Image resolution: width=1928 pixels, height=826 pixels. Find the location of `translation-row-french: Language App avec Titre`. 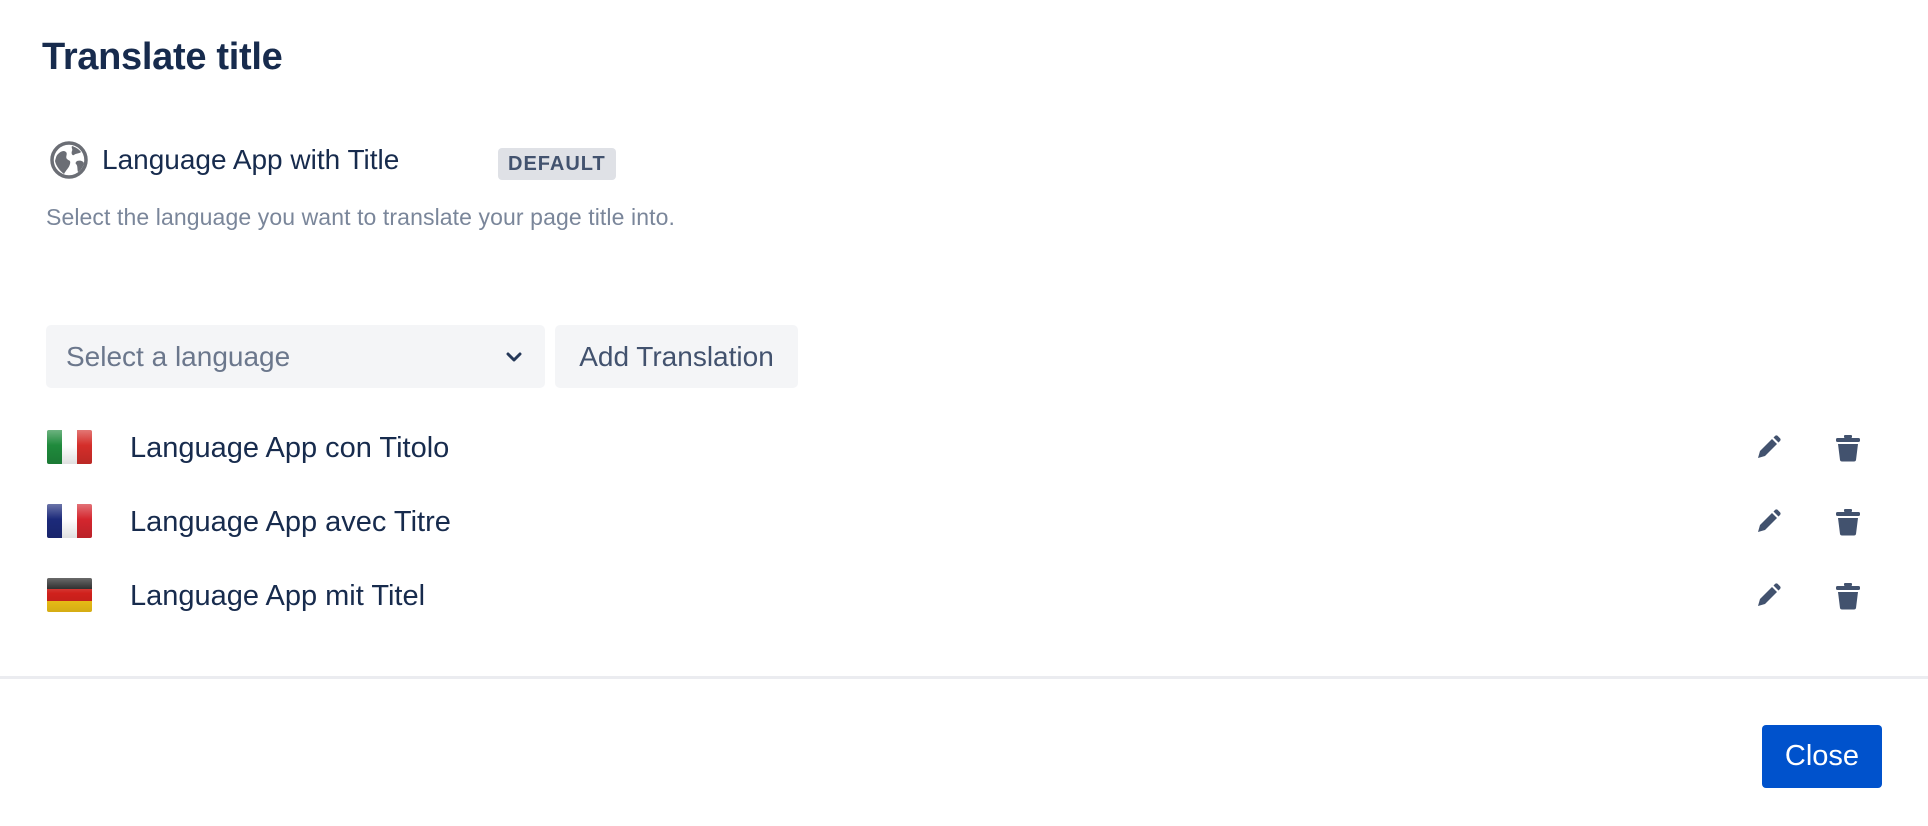

translation-row-french: Language App avec Titre is located at coordinates (964, 524).